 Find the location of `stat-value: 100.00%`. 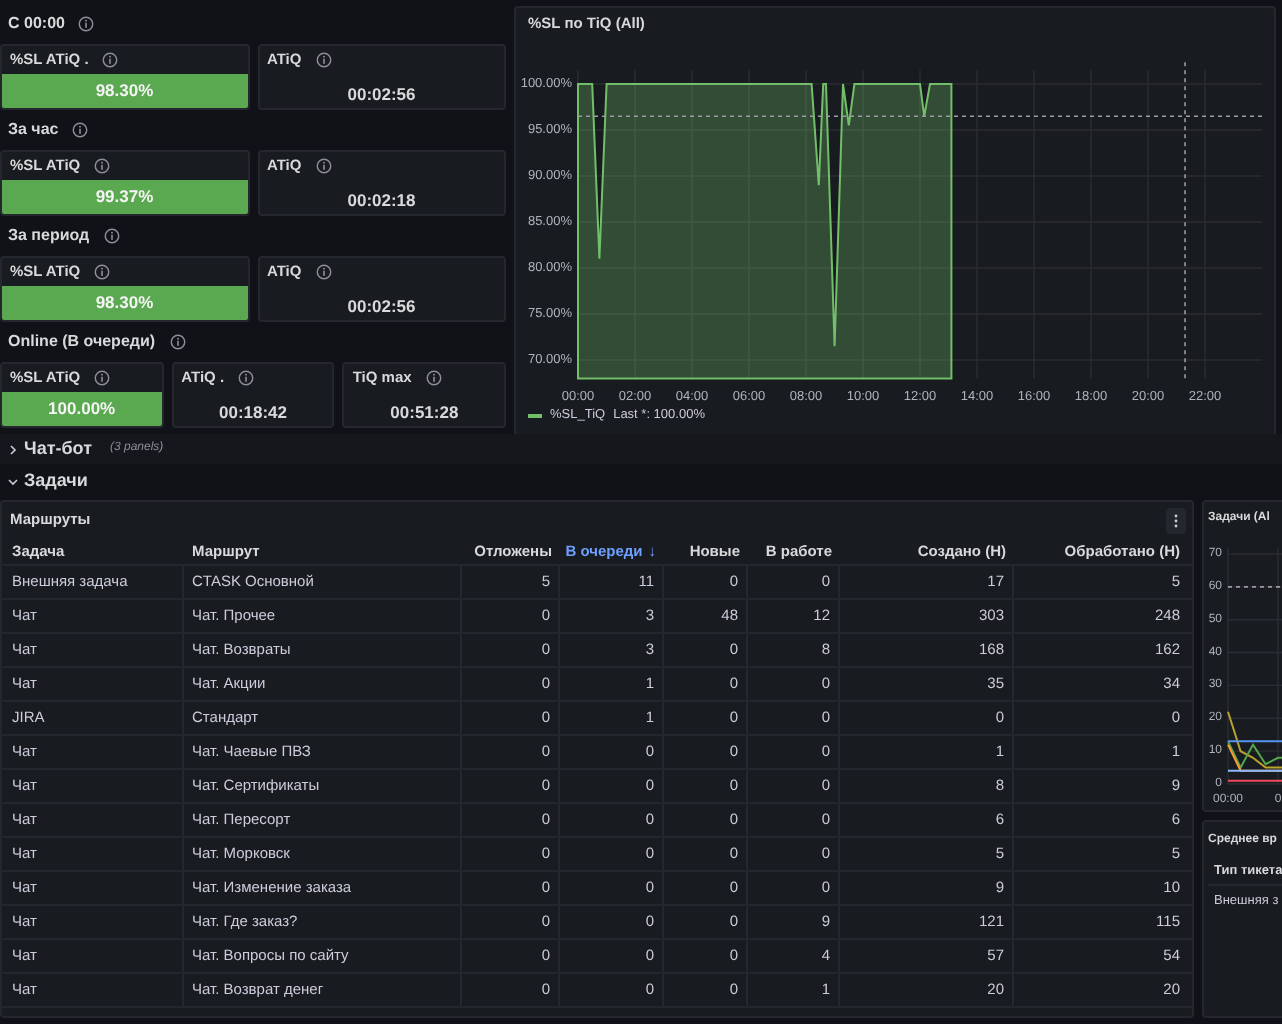

stat-value: 100.00% is located at coordinates (82, 409).